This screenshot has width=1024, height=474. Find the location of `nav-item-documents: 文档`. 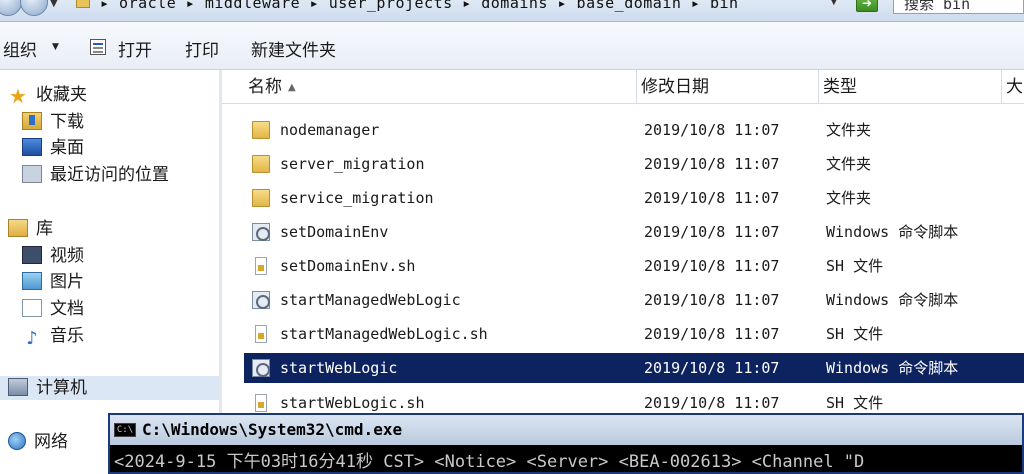

nav-item-documents: 文档 is located at coordinates (53, 309).